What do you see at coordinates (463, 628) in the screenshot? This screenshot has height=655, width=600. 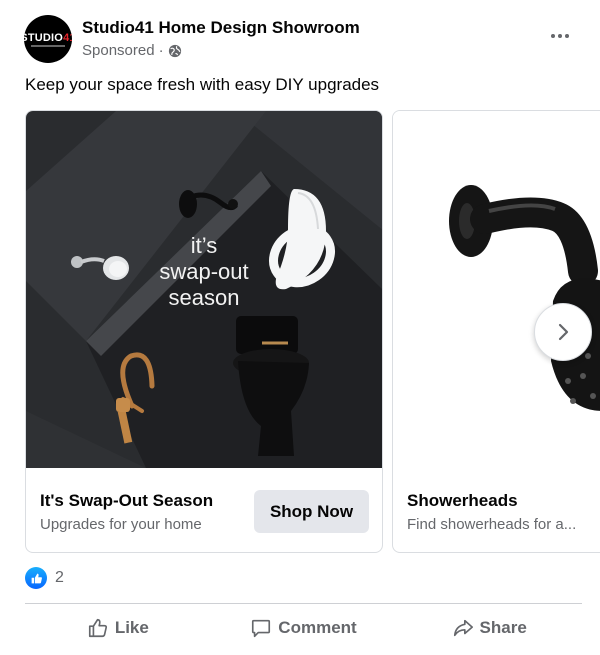 I see `share-arrow-icon` at bounding box center [463, 628].